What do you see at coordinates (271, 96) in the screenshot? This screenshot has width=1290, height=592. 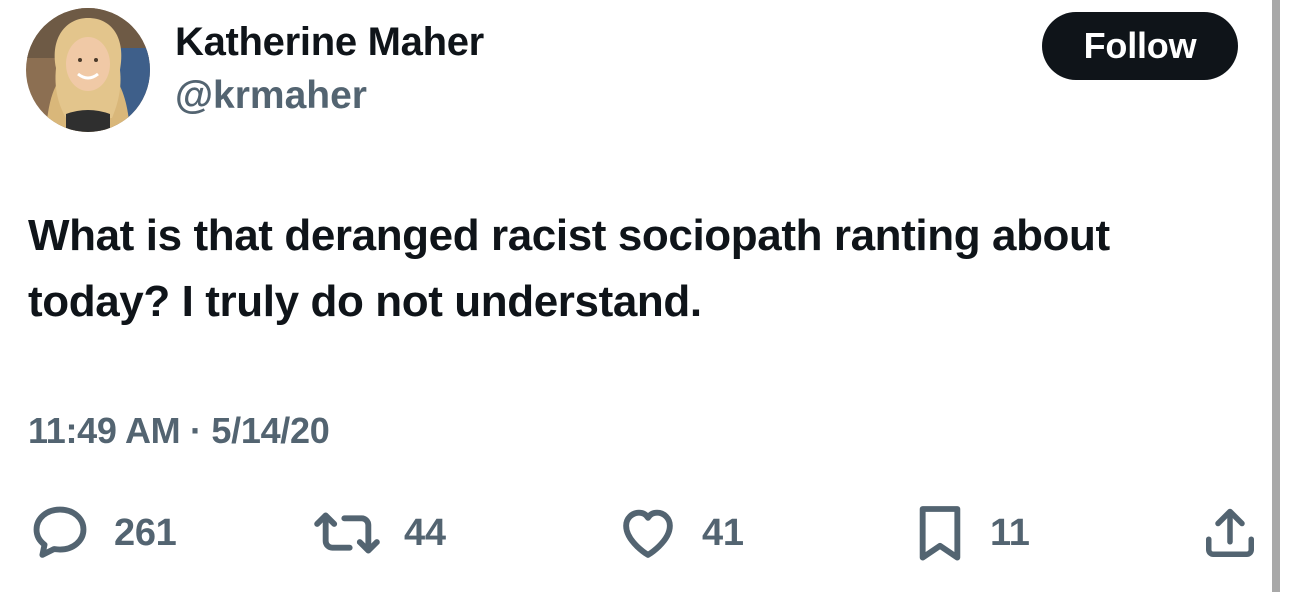 I see `author-handle: @krmaher` at bounding box center [271, 96].